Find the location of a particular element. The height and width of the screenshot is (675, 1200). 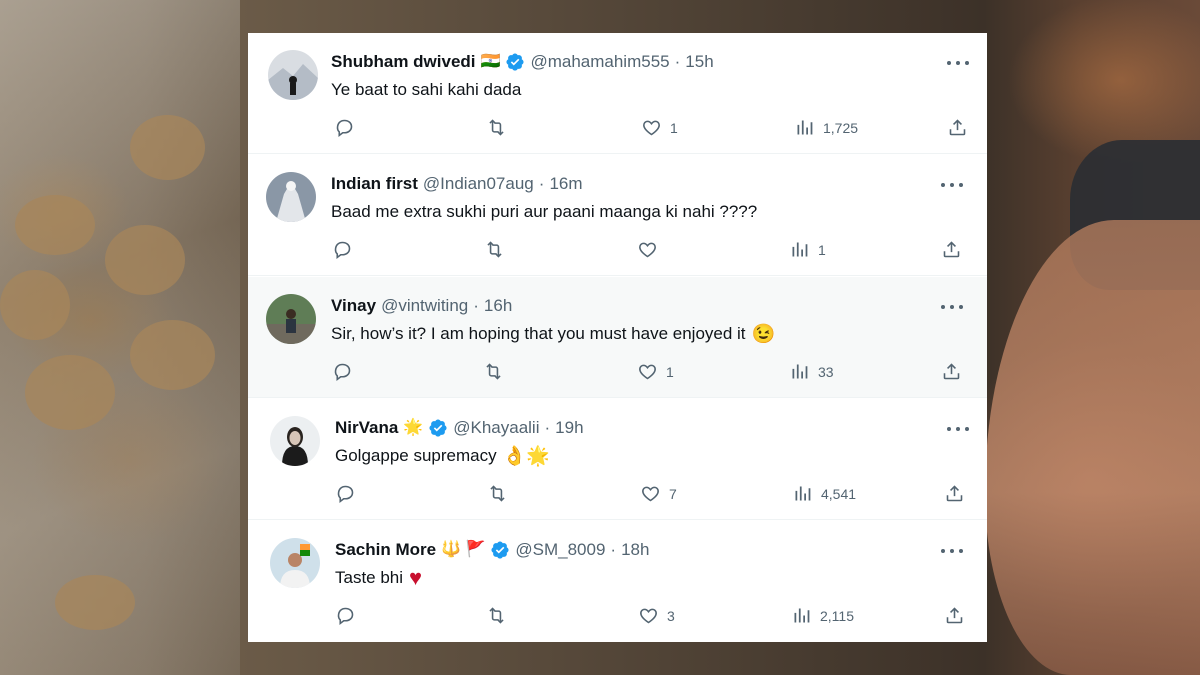

tweet-text: Taste bhi is located at coordinates (369, 577).